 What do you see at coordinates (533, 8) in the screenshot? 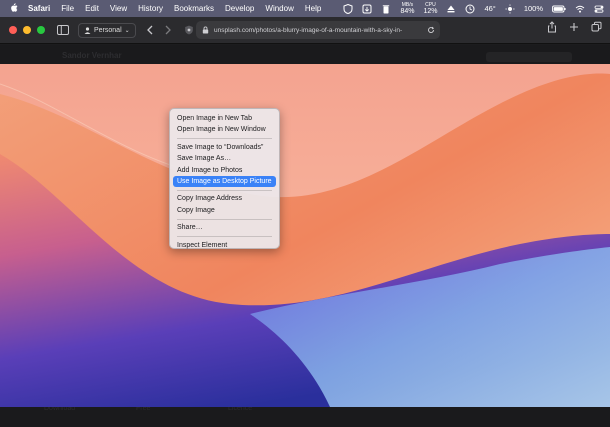
I see `battery-percent: 100%` at bounding box center [533, 8].